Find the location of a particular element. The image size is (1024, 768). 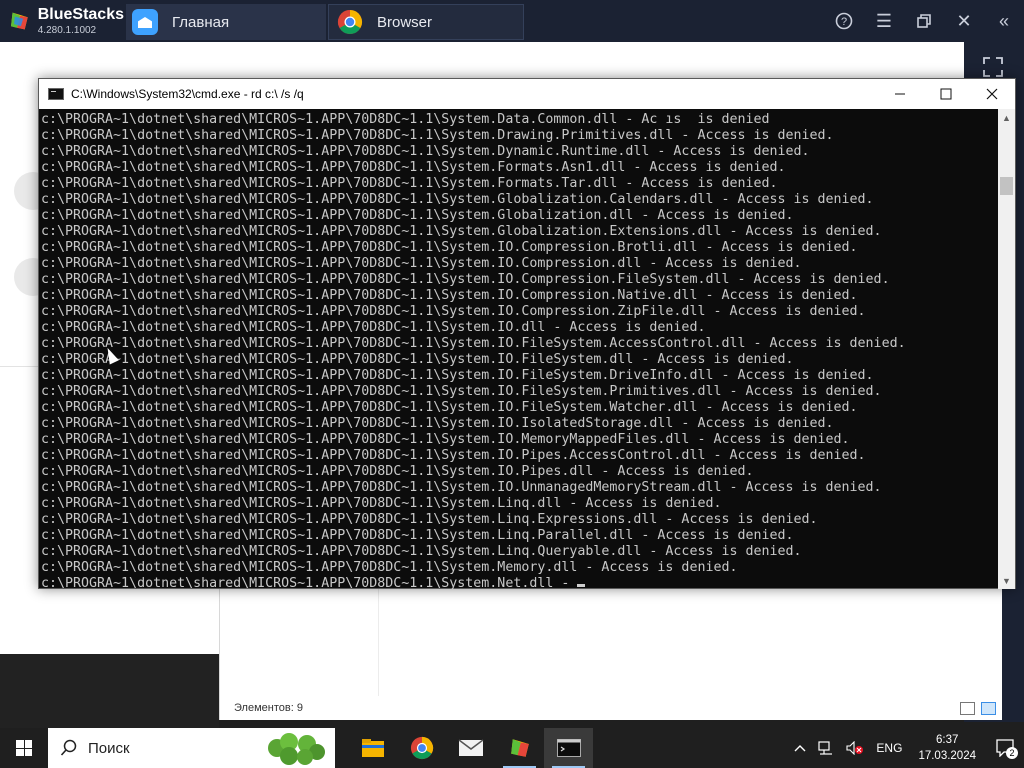

notification-count: 2 is located at coordinates (1012, 753).